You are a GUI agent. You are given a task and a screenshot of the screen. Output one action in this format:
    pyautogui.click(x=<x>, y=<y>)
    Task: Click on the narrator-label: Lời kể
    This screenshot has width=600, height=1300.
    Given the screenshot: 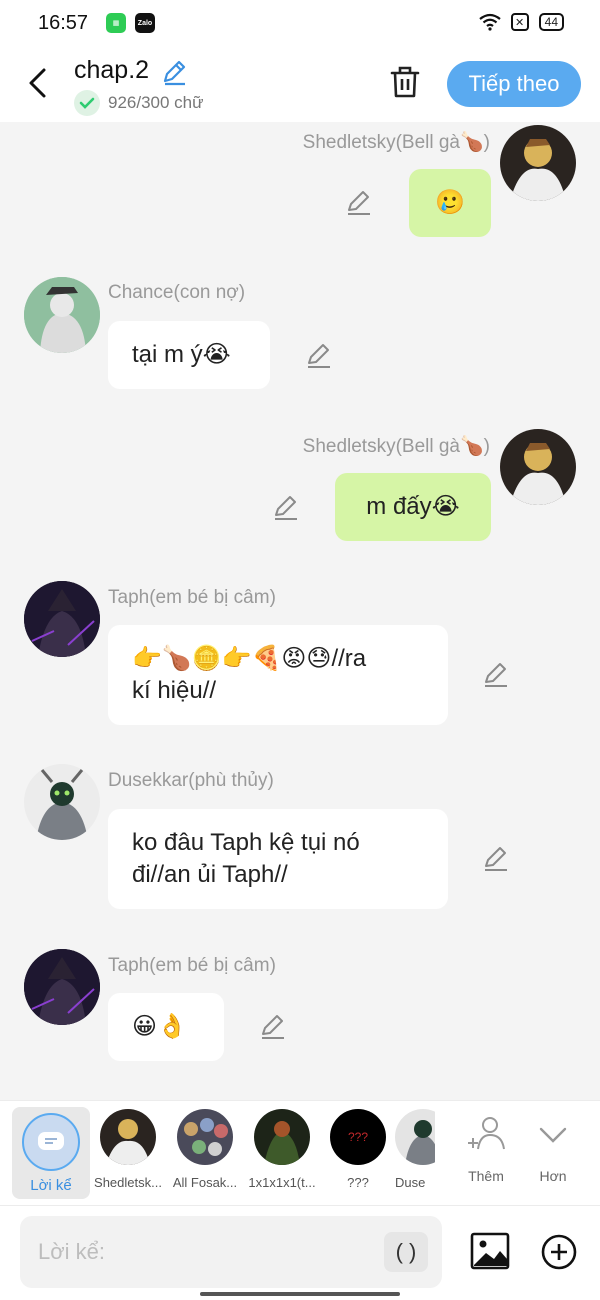 What is the action you would take?
    pyautogui.click(x=51, y=1185)
    